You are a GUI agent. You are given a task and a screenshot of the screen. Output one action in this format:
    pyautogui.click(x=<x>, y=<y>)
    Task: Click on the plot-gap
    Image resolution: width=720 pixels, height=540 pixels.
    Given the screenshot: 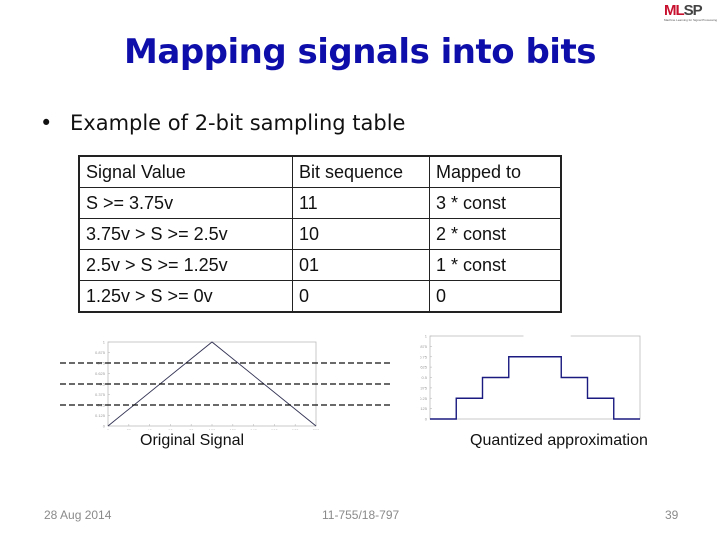 What is the action you would take?
    pyautogui.click(x=547, y=345)
    